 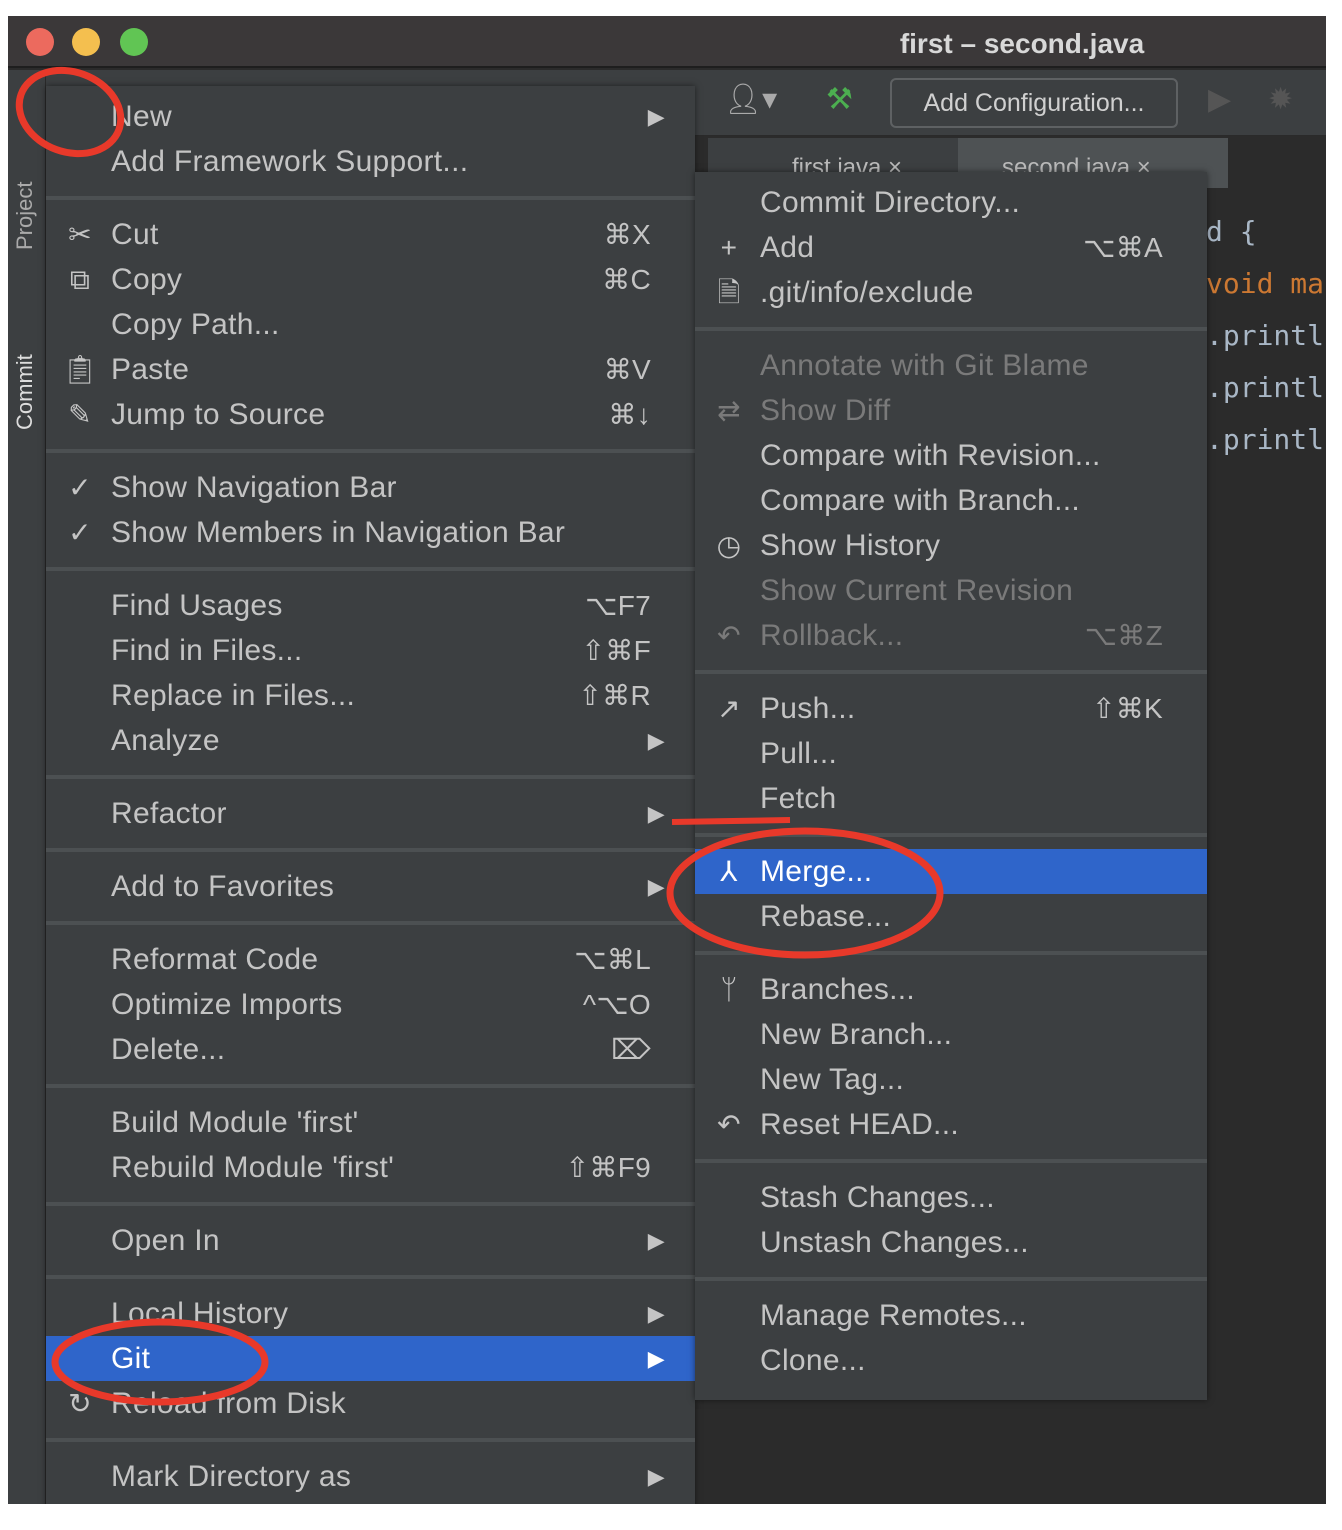 What do you see at coordinates (1265, 387) in the screenshot?
I see `code-line: .printl` at bounding box center [1265, 387].